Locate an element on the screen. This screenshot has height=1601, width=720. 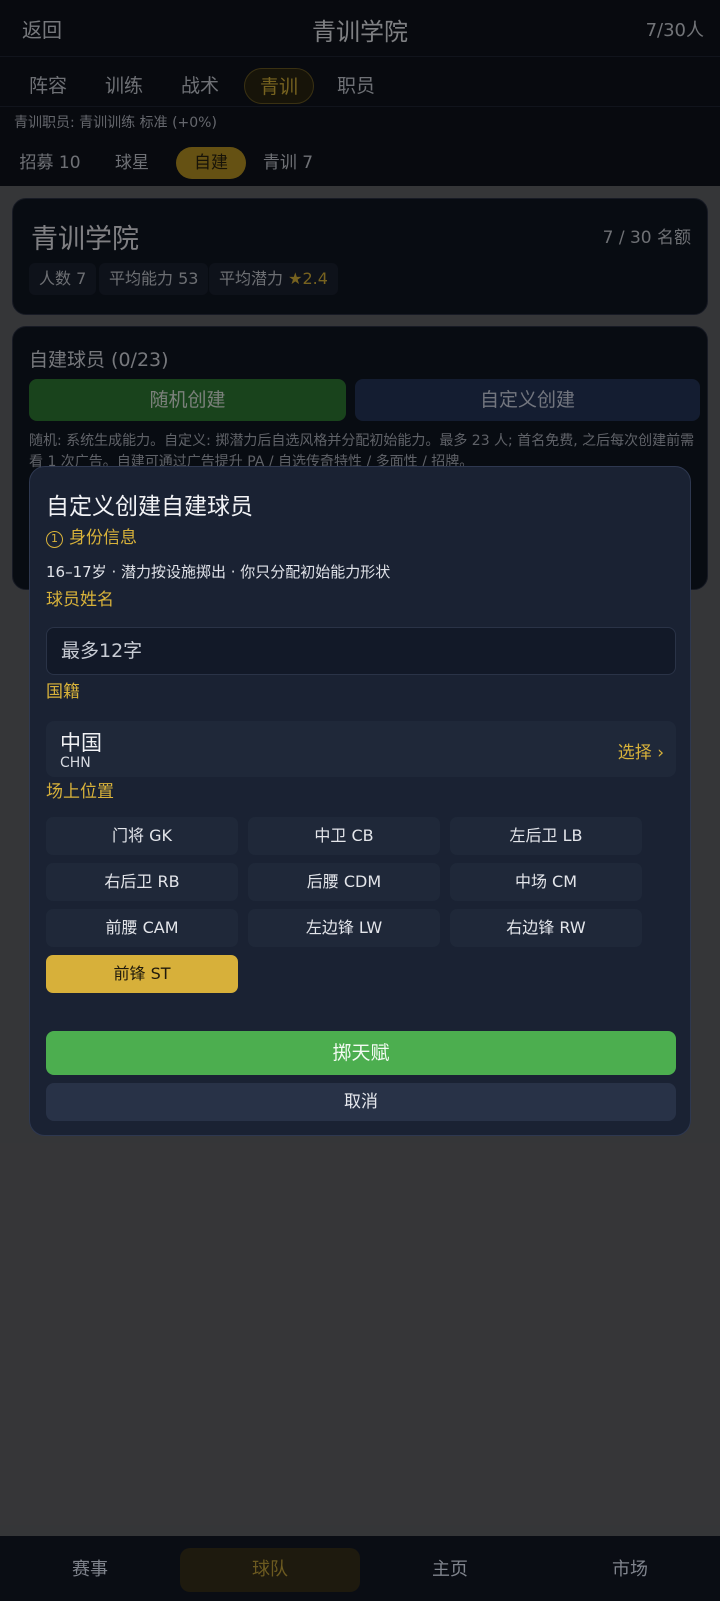
position-cdm: 后腰 CDM is located at coordinates (344, 882).